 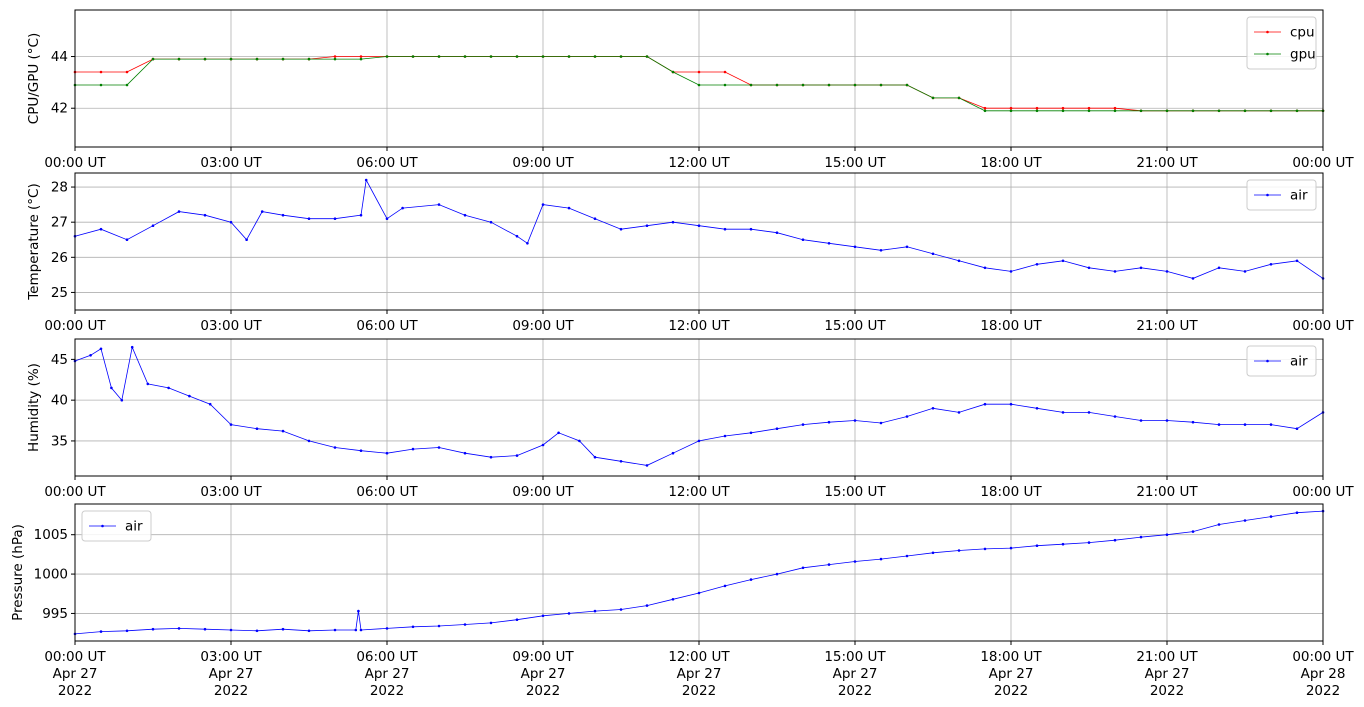 I want to click on y-tick-label: 995, so click(x=55, y=614).